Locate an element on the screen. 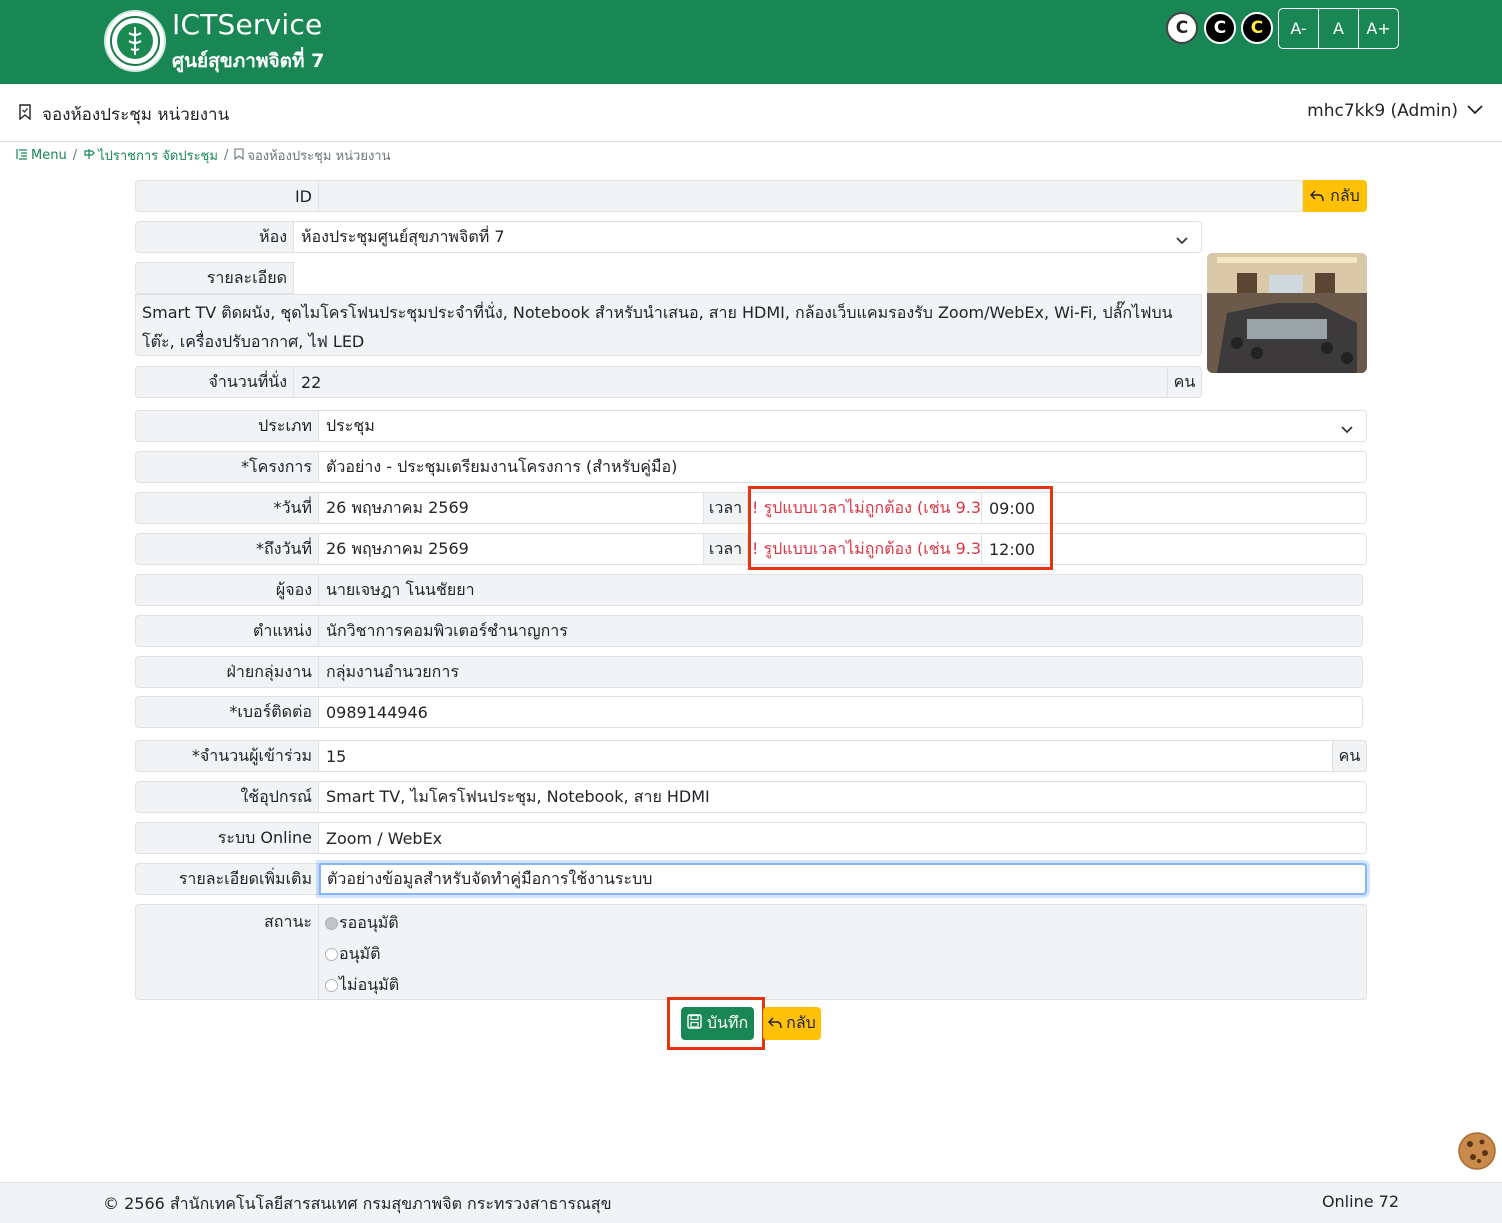 The width and height of the screenshot is (1502, 1223). status-option-pending: รออนุมัติ is located at coordinates (845, 923).